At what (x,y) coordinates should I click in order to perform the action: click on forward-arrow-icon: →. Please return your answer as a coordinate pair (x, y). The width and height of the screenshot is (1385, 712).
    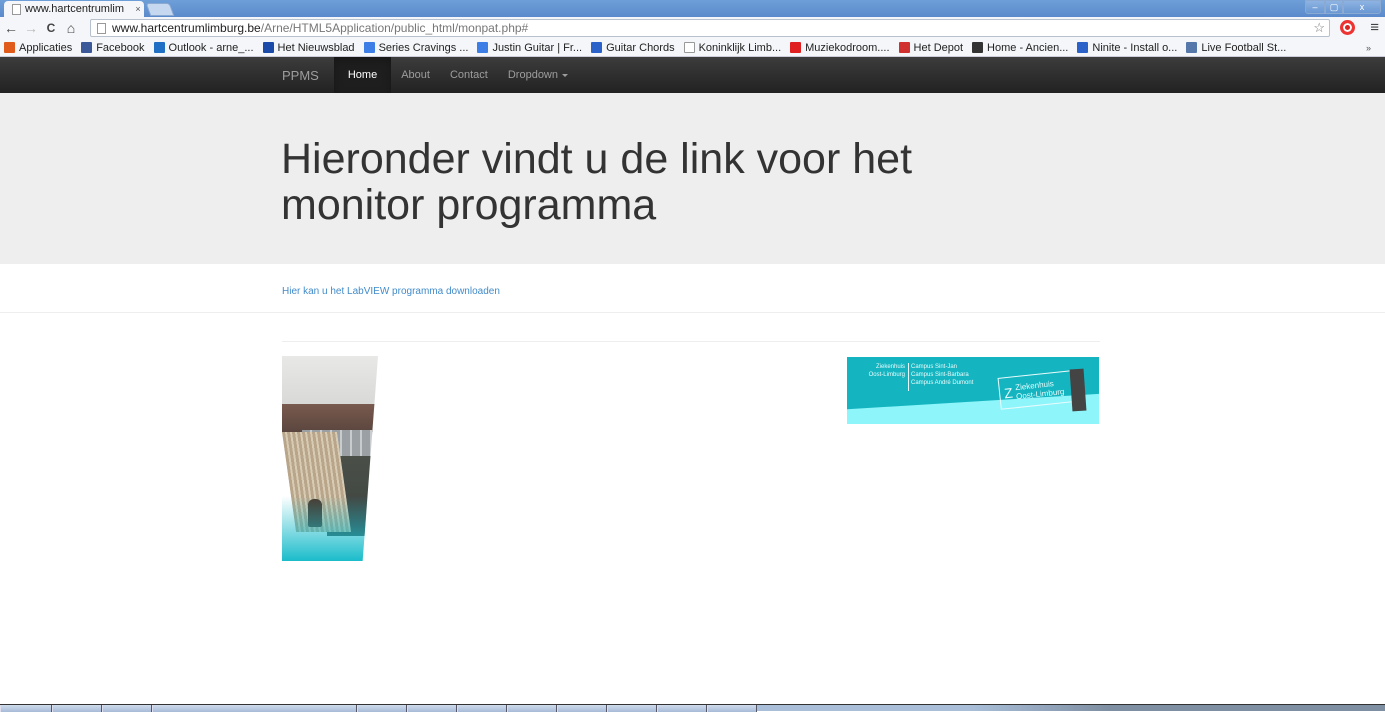
    Looking at the image, I should click on (31, 28).